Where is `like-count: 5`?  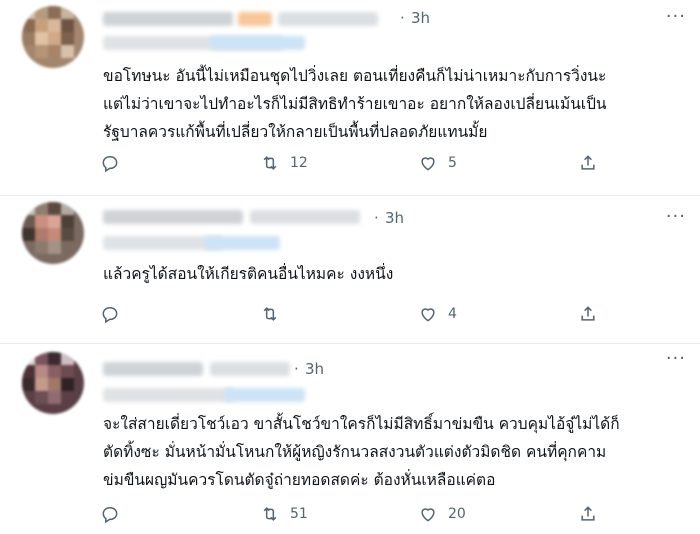 like-count: 5 is located at coordinates (452, 163).